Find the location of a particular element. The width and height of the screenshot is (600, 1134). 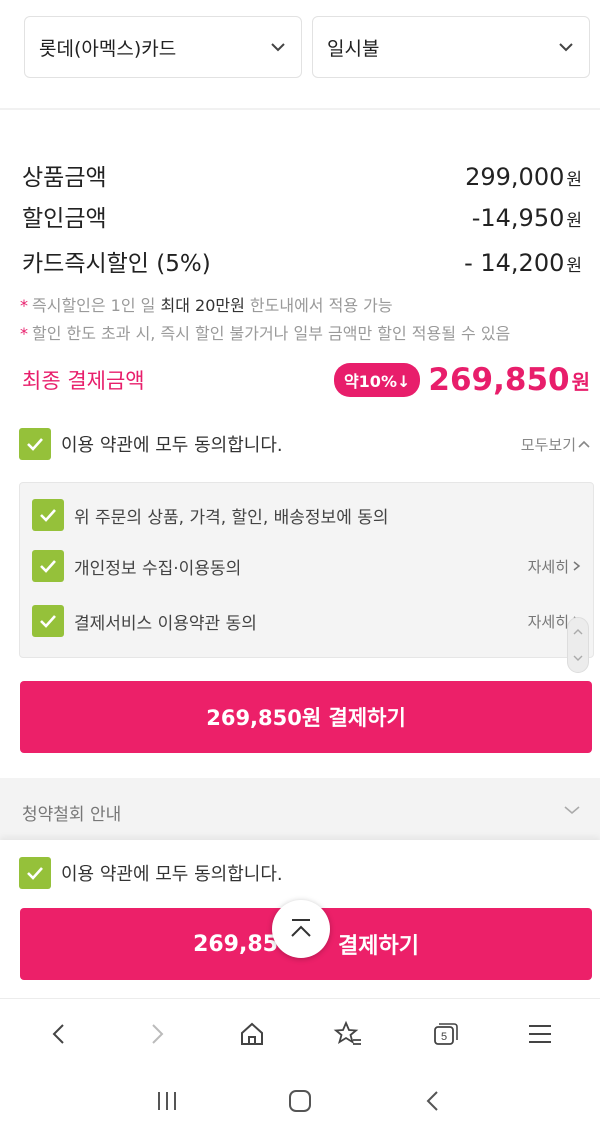

system-nav-bar is located at coordinates (300, 1101).